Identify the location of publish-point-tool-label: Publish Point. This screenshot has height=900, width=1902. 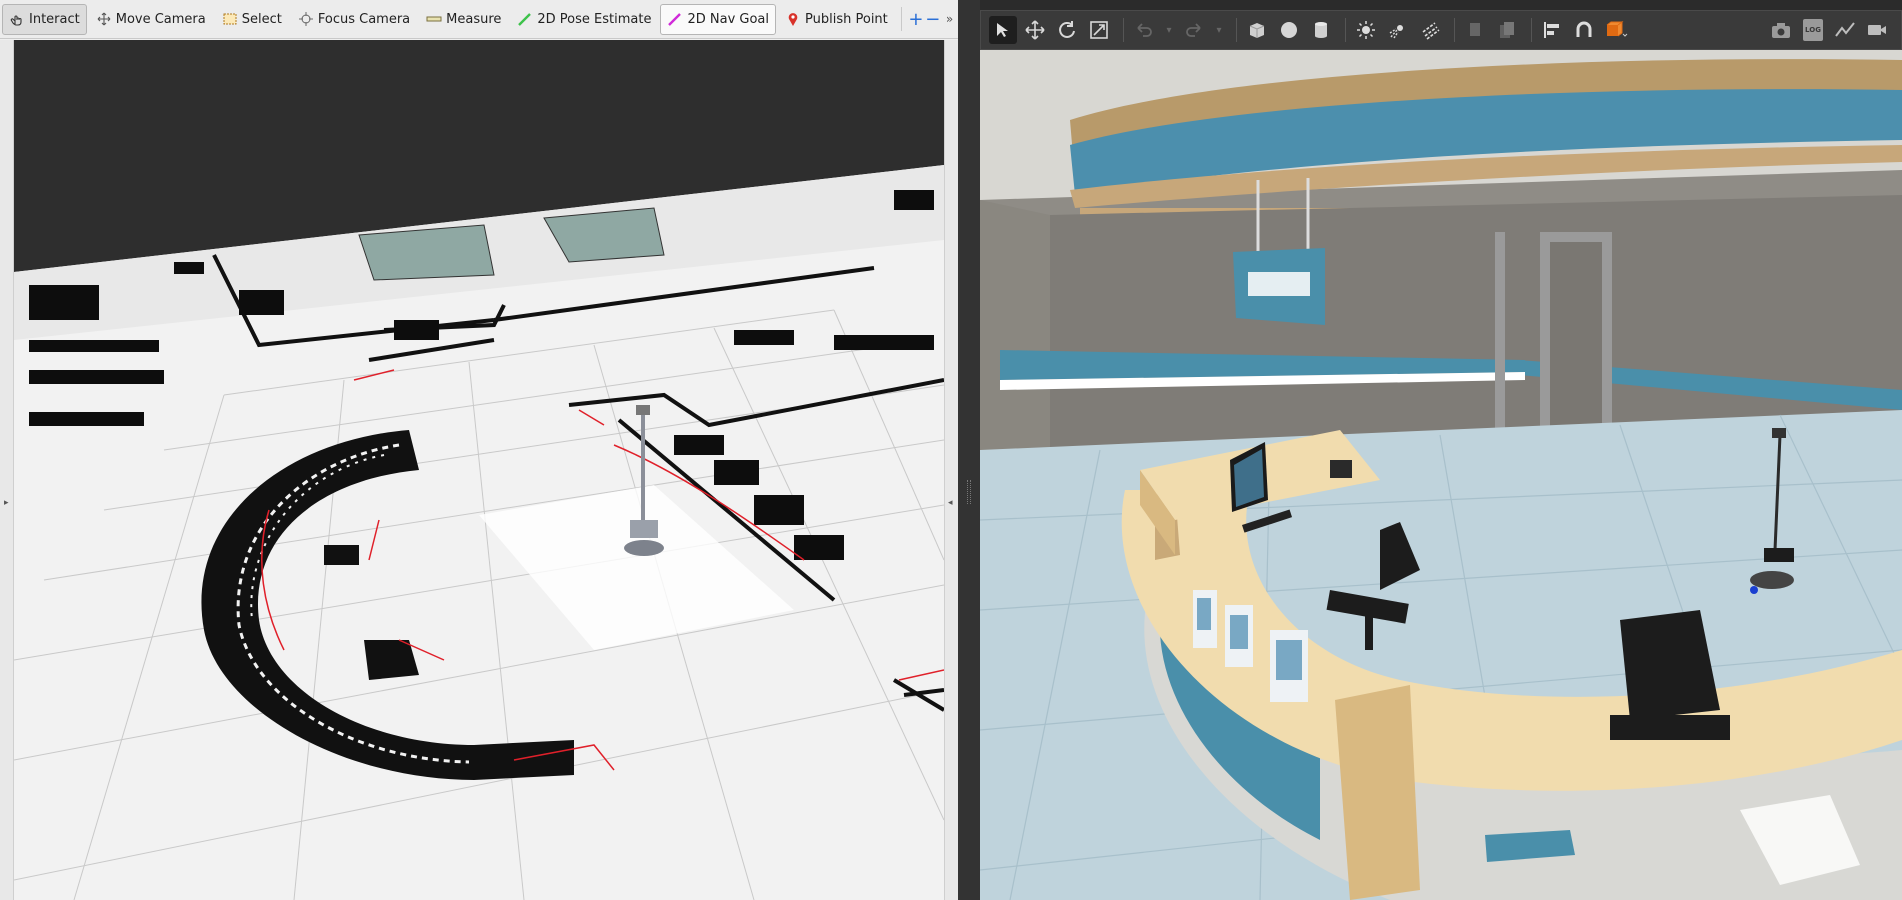
(846, 19).